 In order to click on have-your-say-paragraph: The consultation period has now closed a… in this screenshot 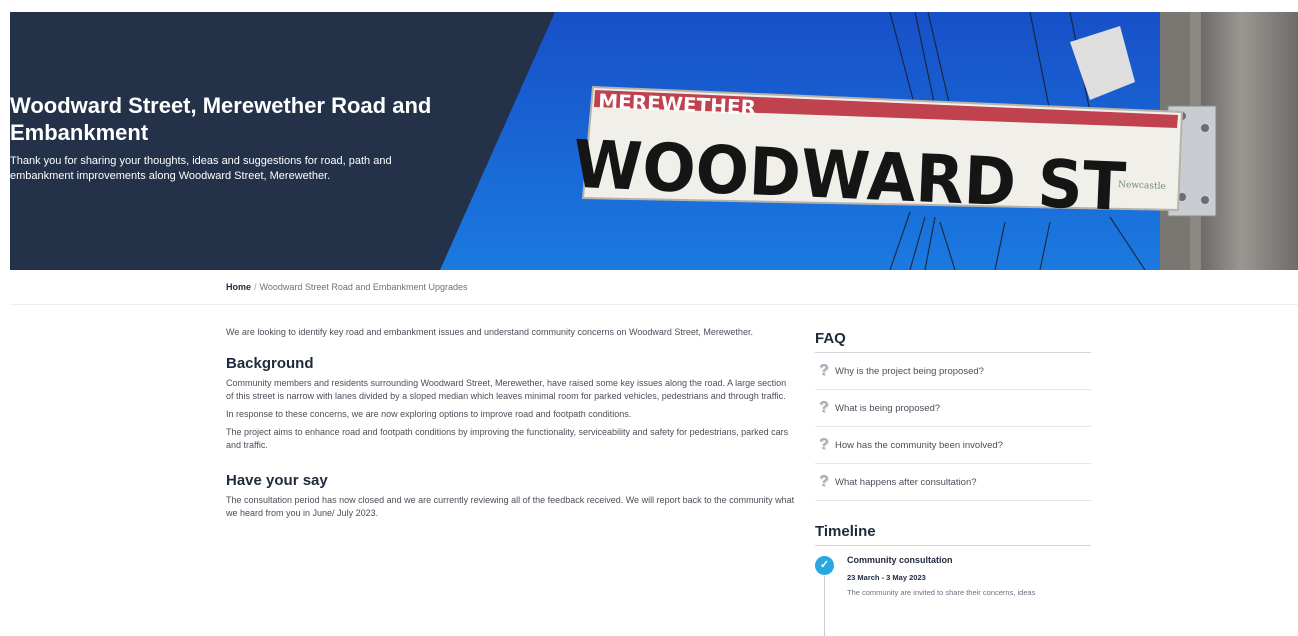, I will do `click(510, 506)`.